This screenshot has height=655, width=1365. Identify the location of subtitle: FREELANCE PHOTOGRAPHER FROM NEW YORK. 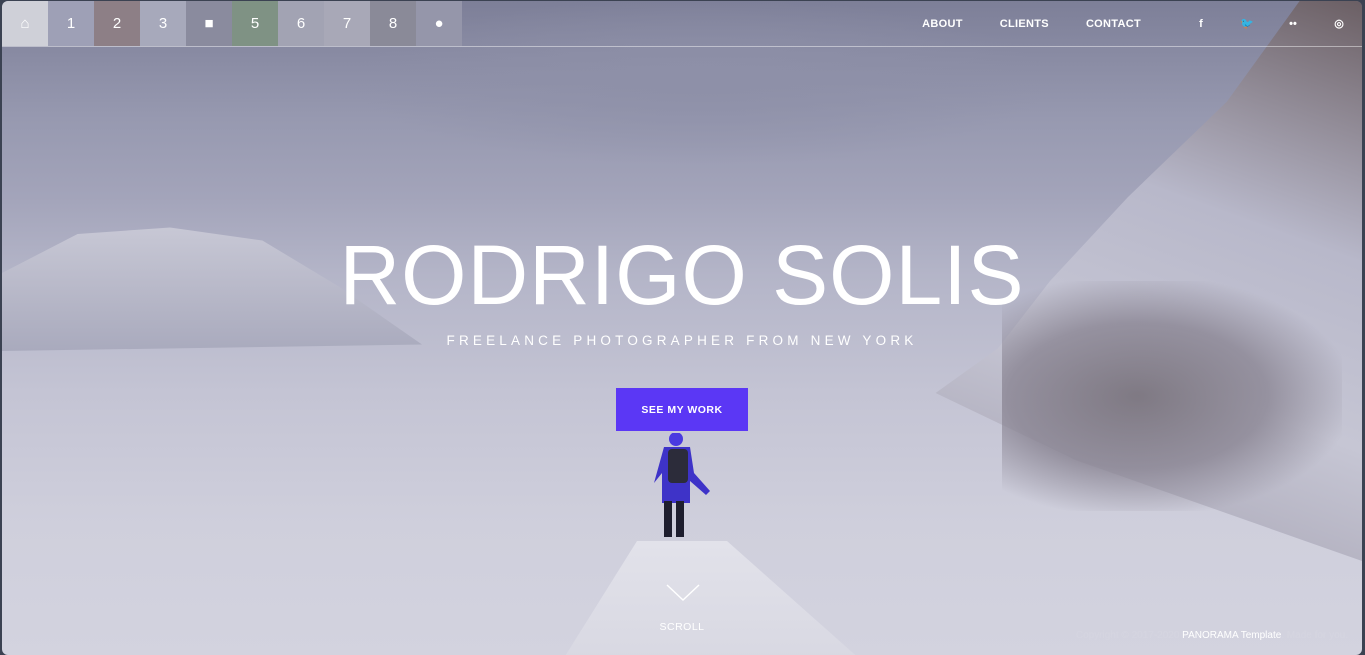
(682, 340).